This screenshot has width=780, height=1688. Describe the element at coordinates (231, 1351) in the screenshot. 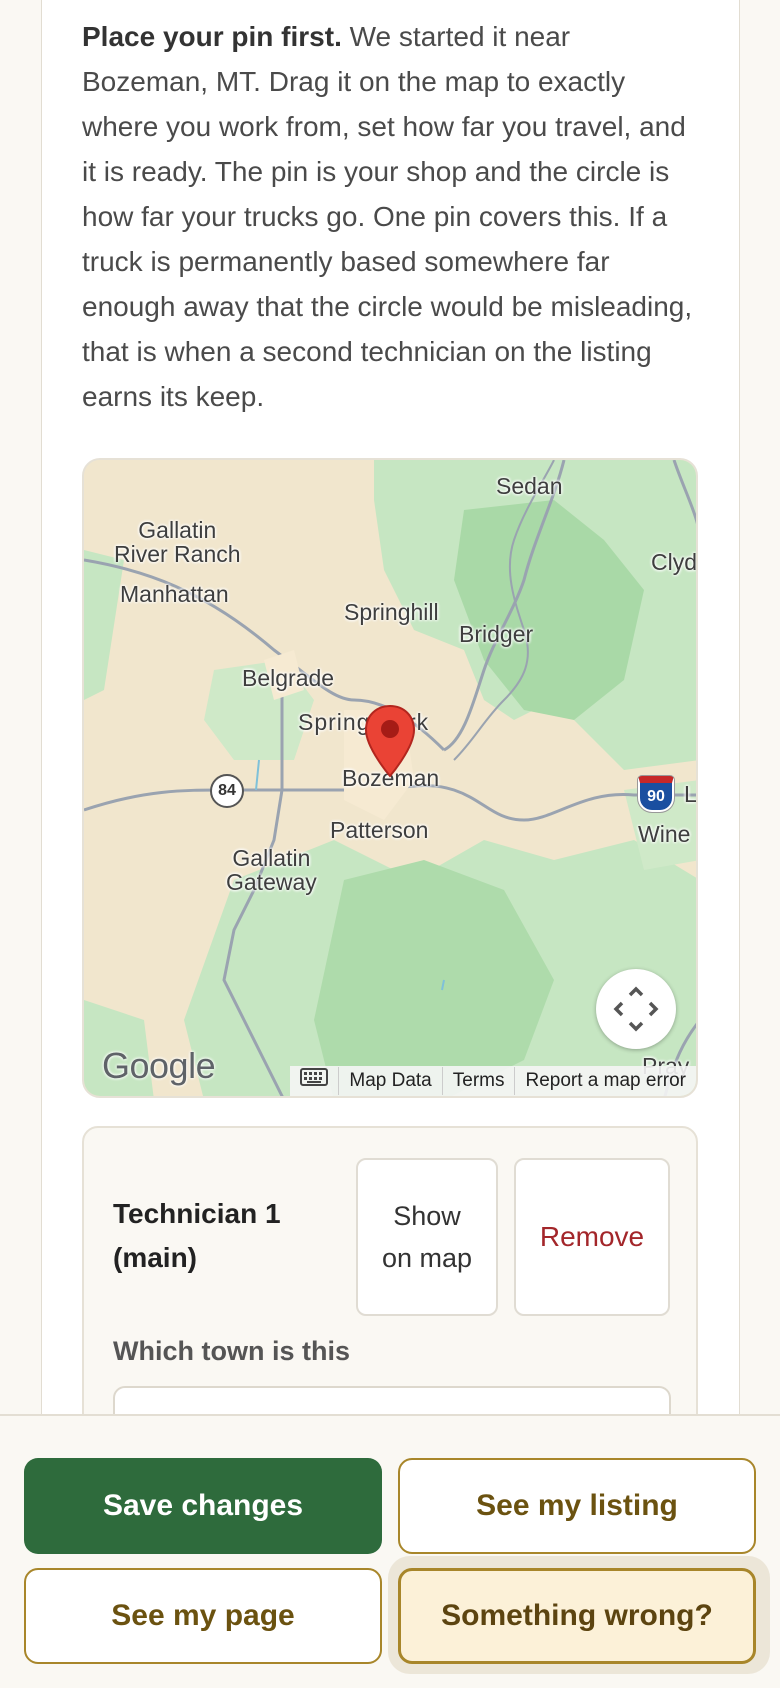

I see `town-field-label: Which town is this` at that location.